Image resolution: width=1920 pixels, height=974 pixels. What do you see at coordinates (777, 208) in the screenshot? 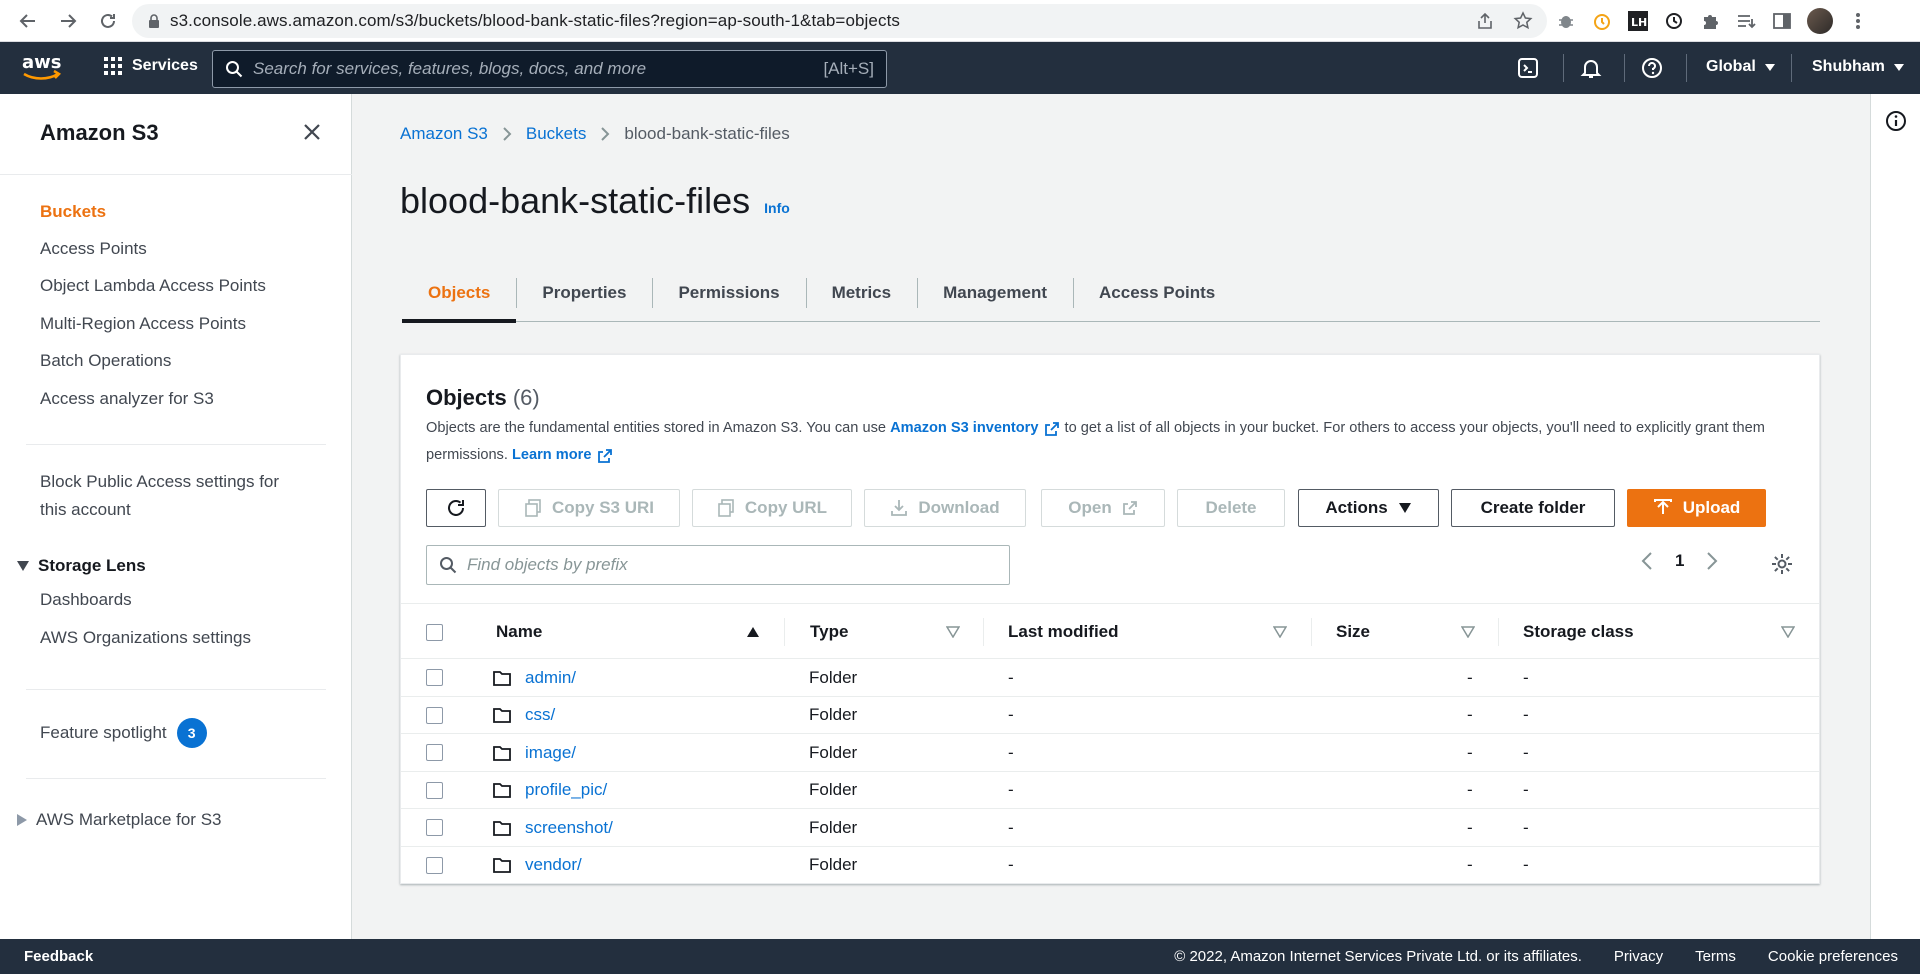
I see `info-link: Info` at bounding box center [777, 208].